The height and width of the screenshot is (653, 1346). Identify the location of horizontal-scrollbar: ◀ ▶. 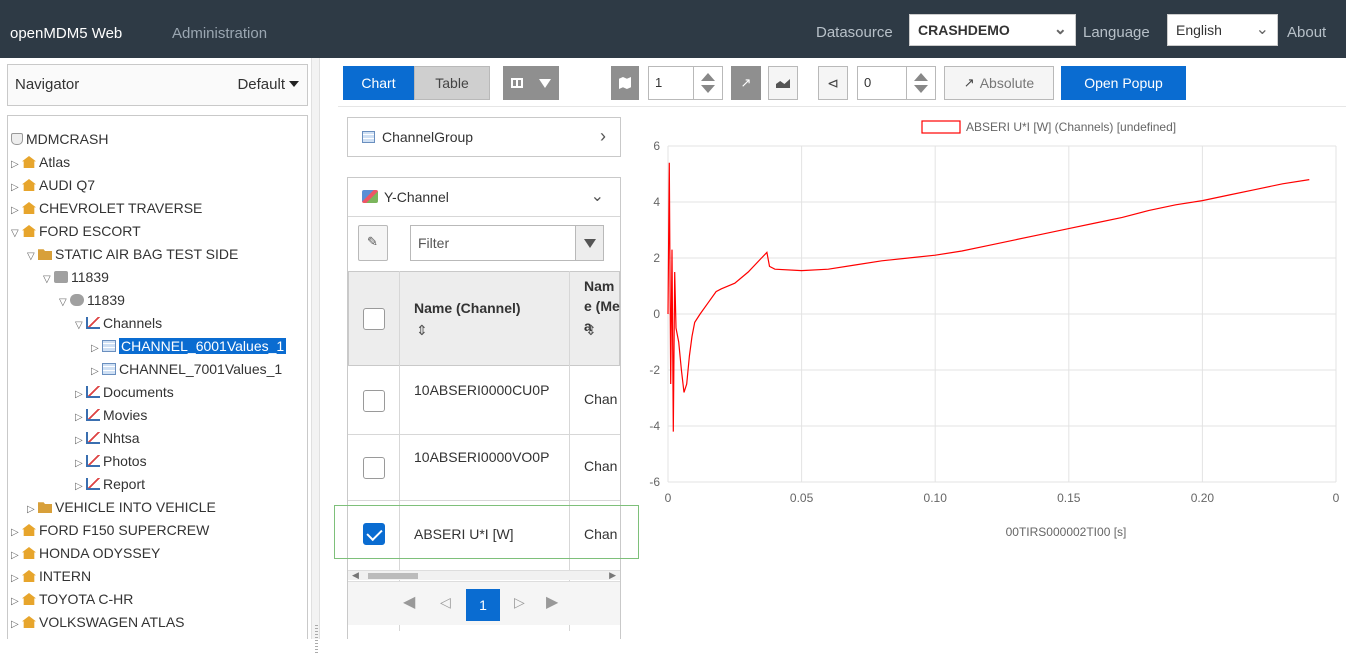
(484, 575).